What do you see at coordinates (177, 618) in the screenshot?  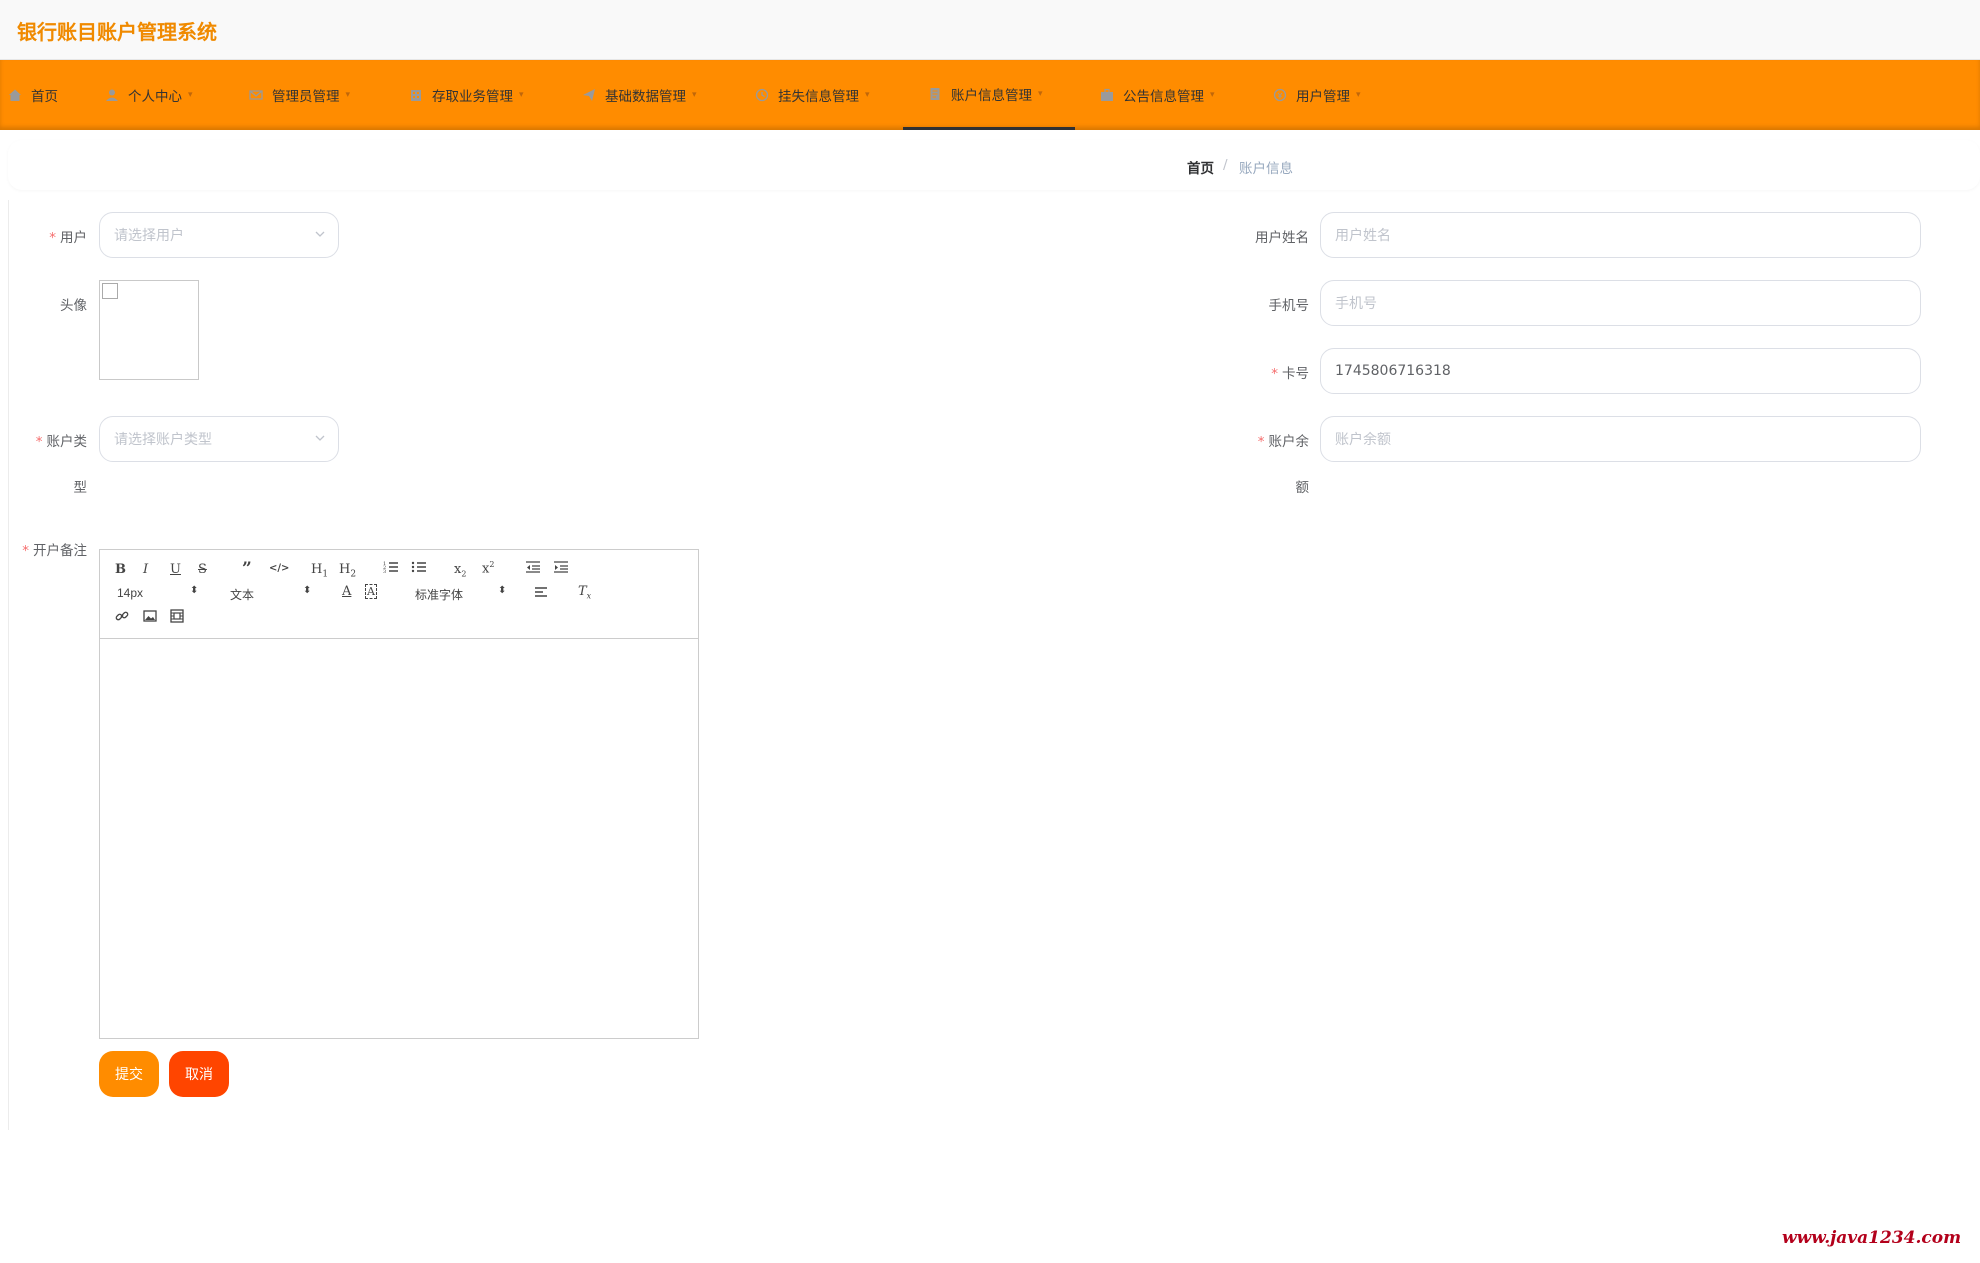 I see `video-icon` at bounding box center [177, 618].